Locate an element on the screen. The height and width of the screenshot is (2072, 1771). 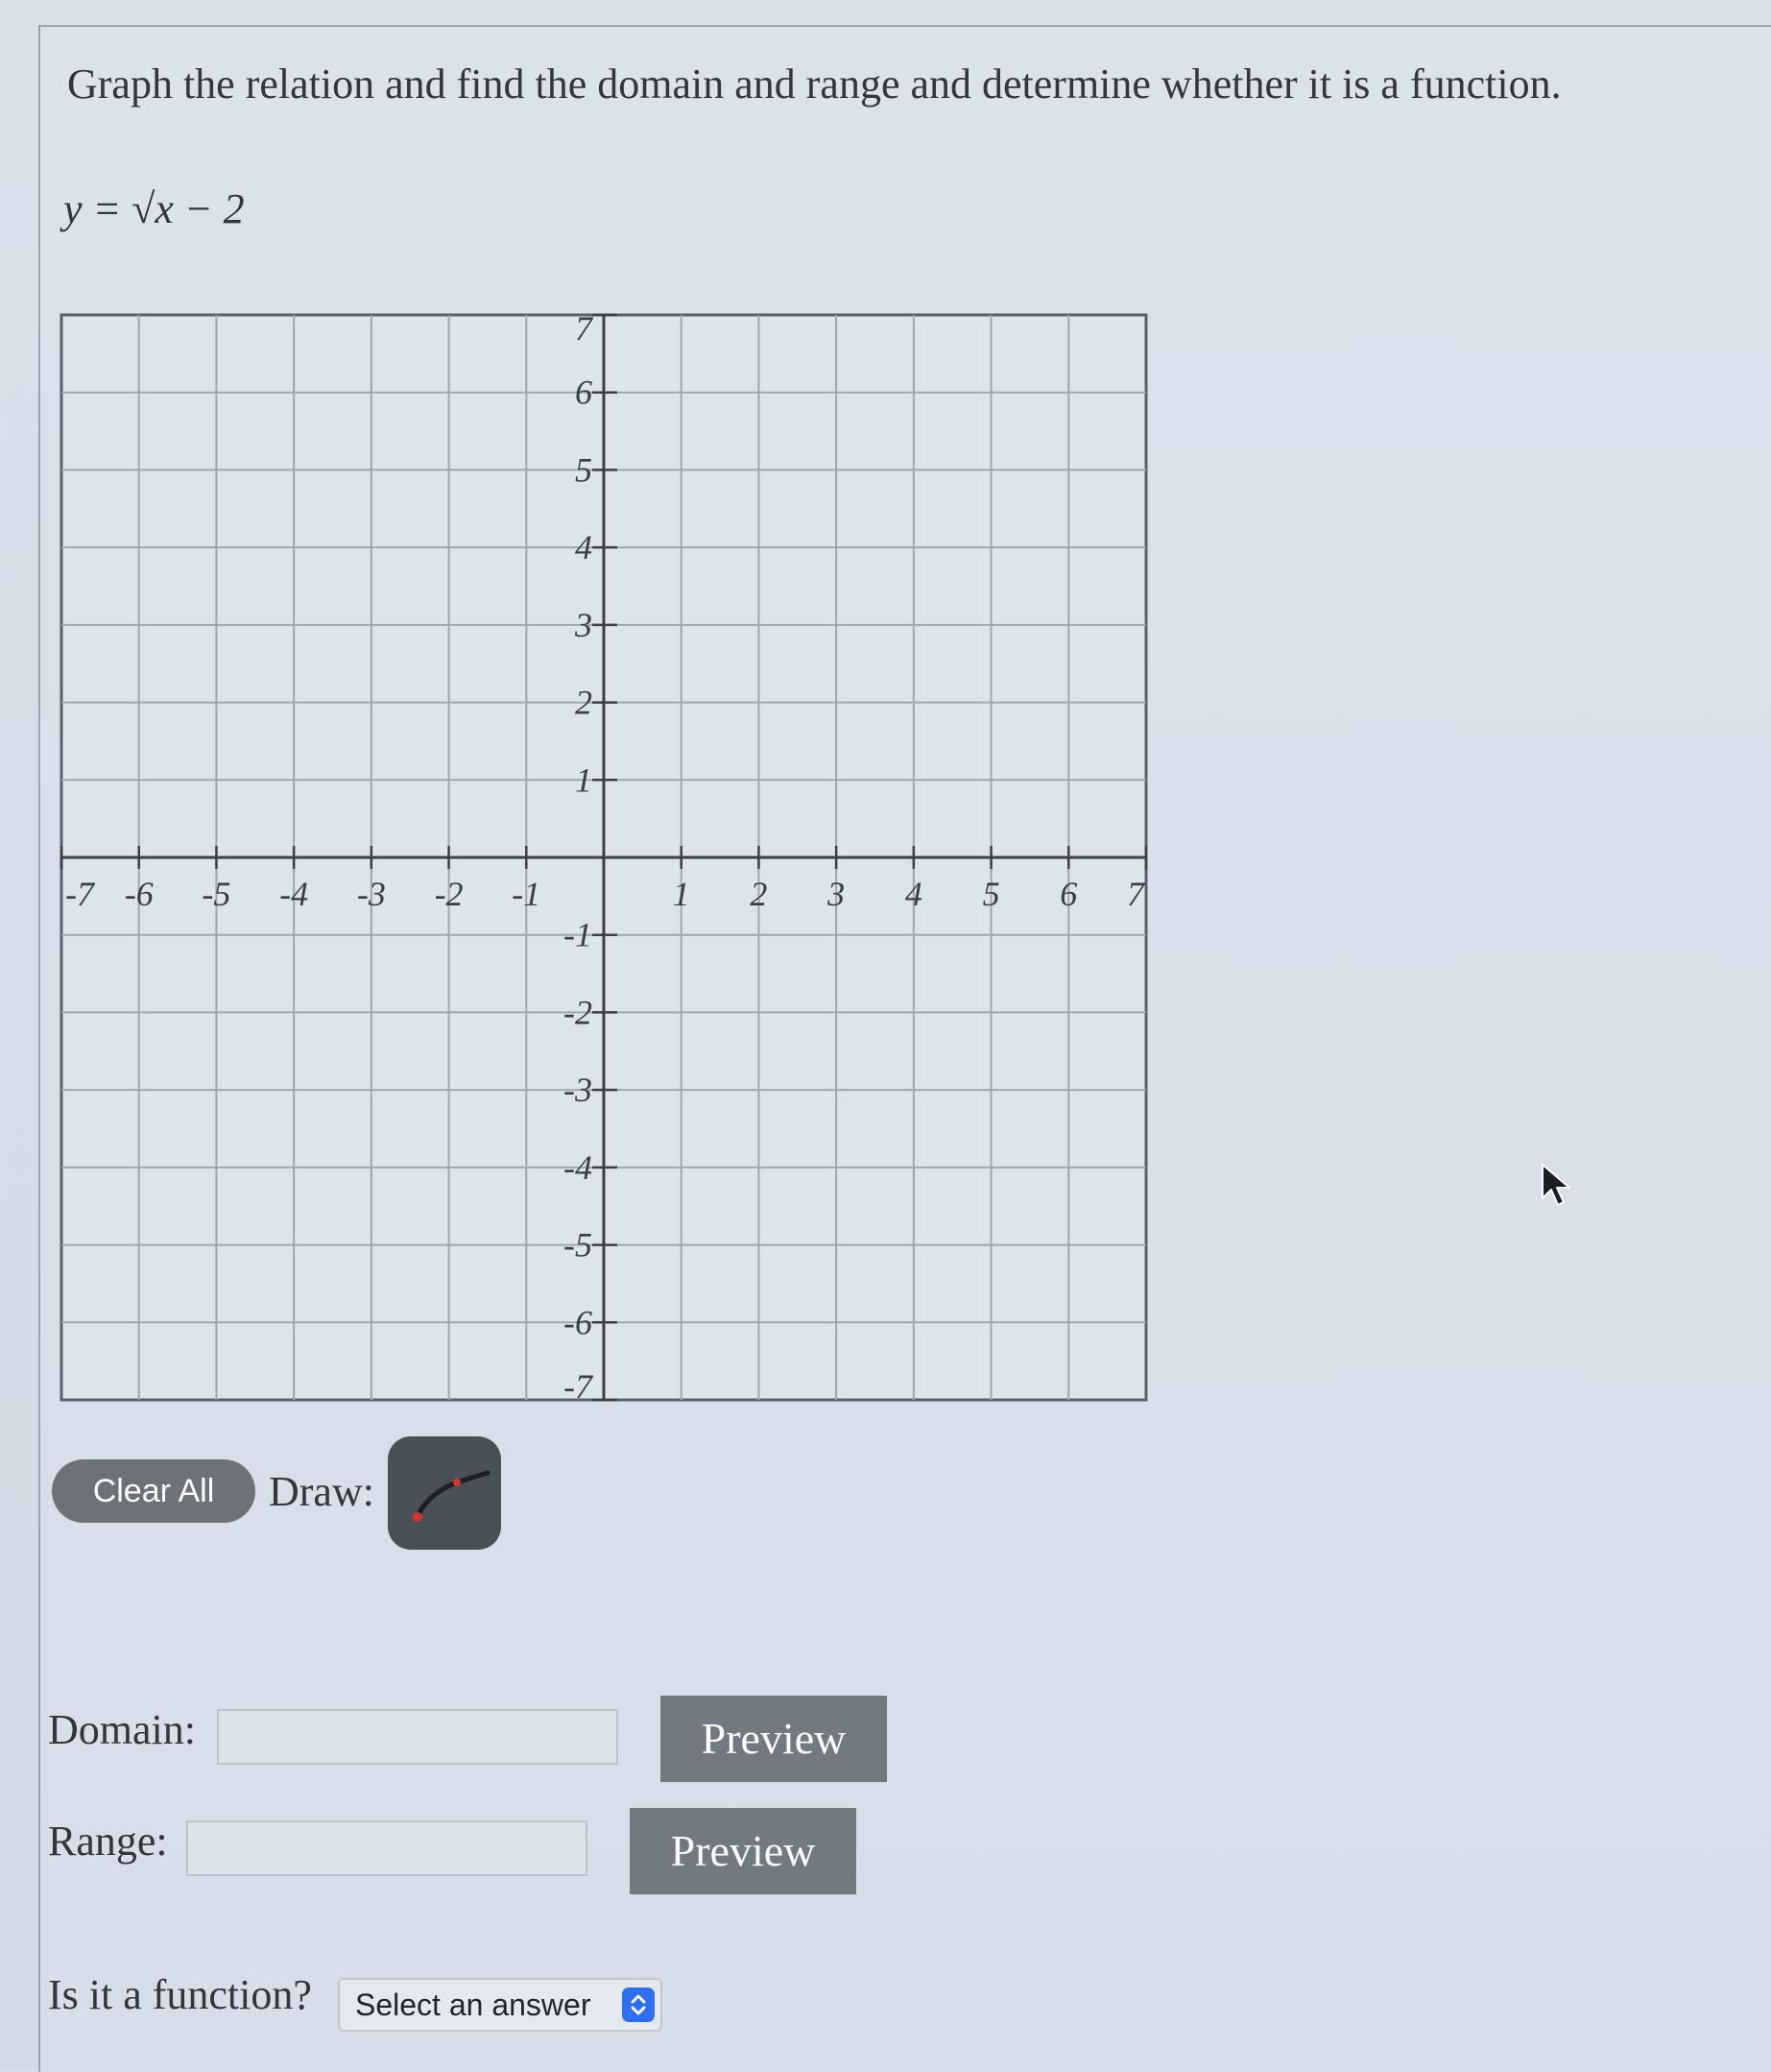
x-tick-label: 3 is located at coordinates (835, 894).